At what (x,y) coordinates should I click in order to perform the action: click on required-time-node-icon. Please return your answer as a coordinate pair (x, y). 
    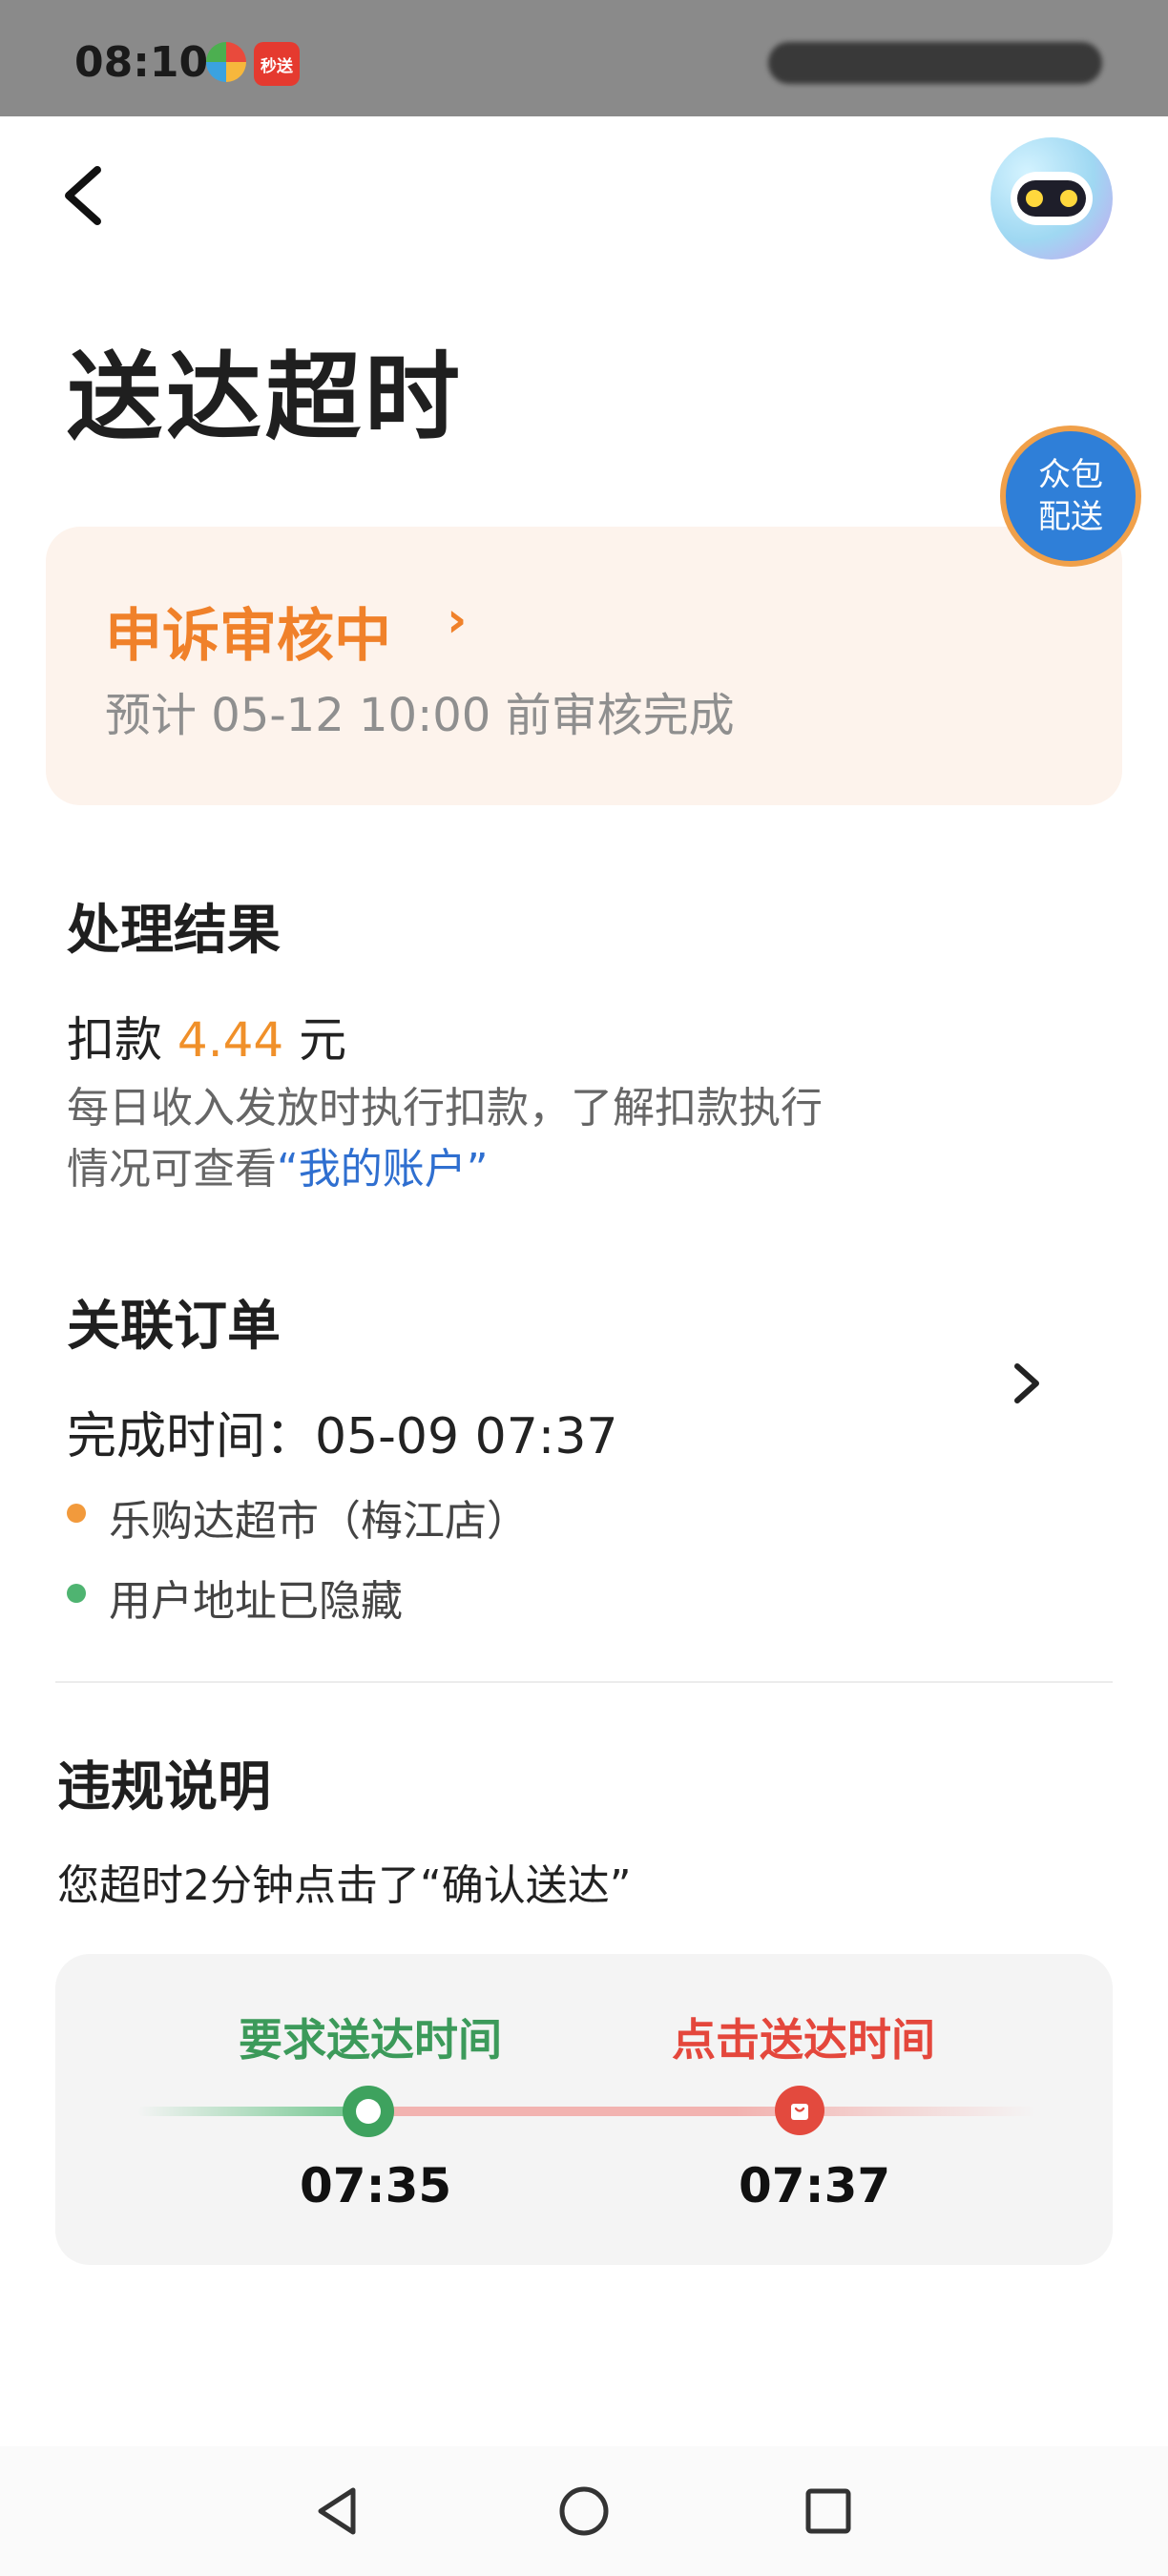
    Looking at the image, I should click on (368, 2111).